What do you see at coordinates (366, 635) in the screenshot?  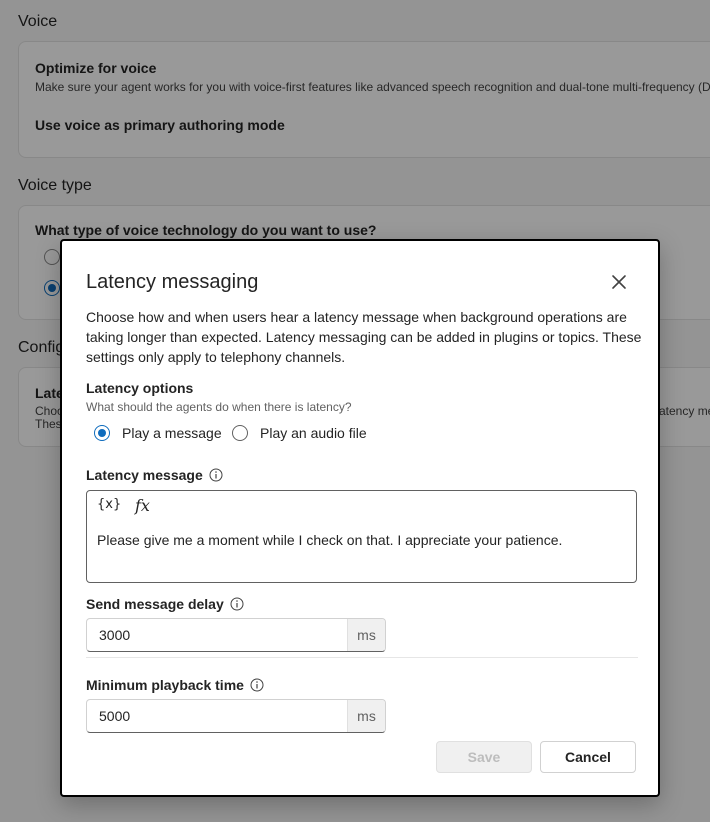 I see `send-delay-unit: ms` at bounding box center [366, 635].